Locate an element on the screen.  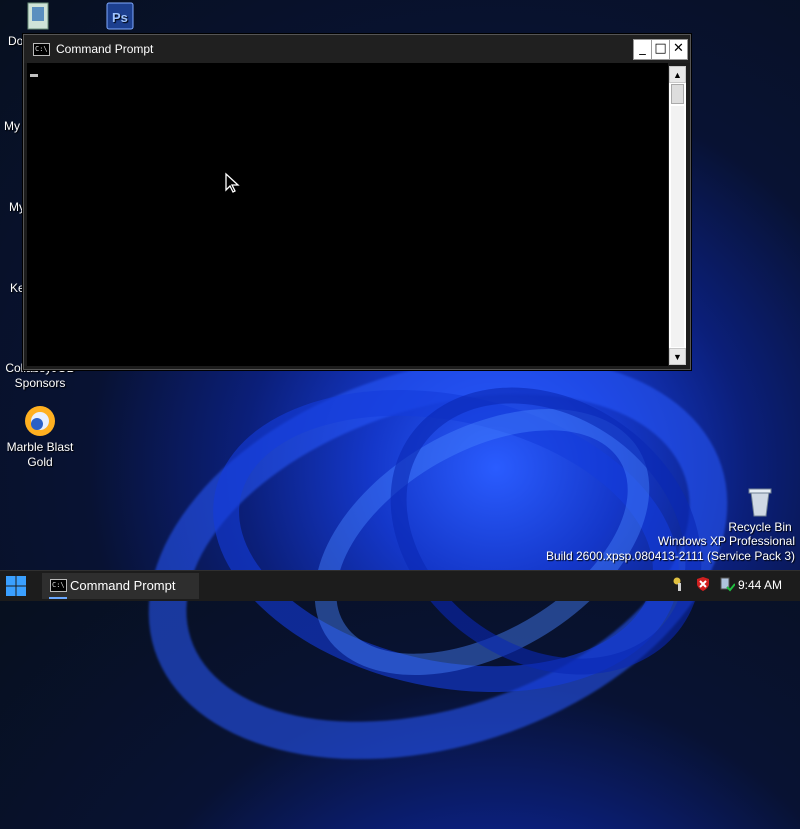
os-name: Windows XP Professional is located at coordinates (726, 541).